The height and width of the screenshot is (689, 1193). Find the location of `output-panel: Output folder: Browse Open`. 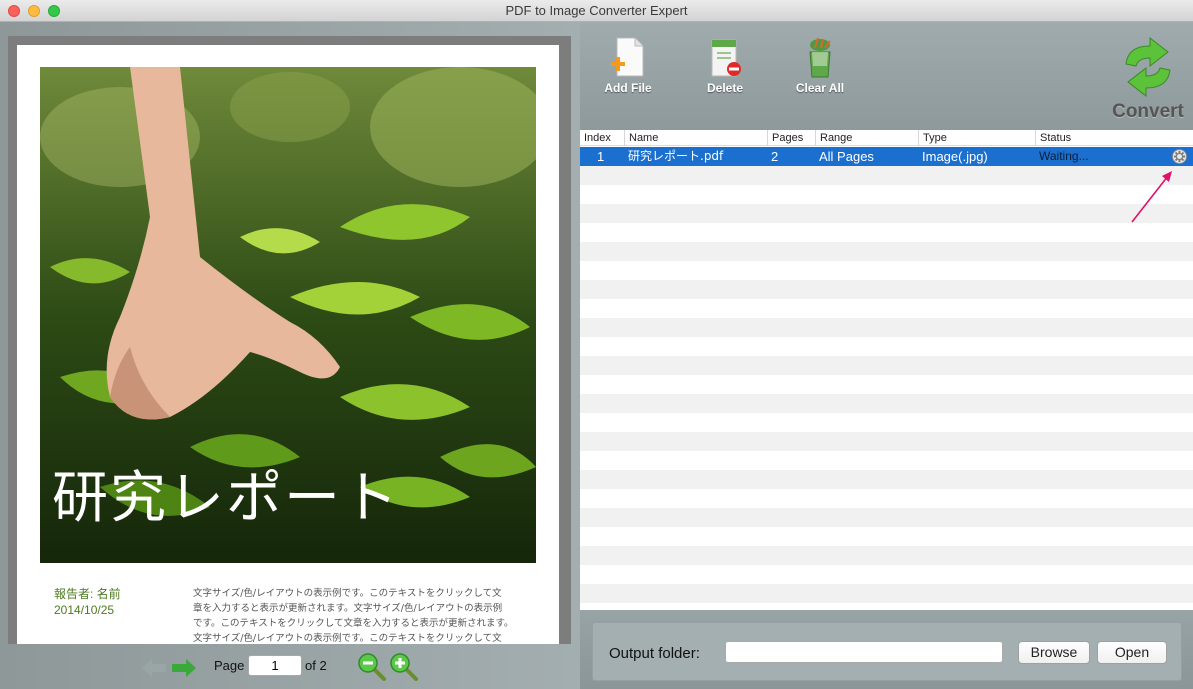

output-panel: Output folder: Browse Open is located at coordinates (887, 651).